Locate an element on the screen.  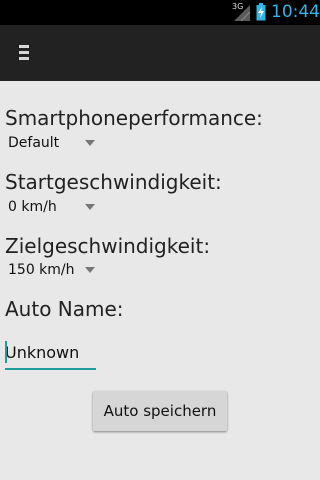
target-speed-spinner: 150 km/h is located at coordinates (54, 270).